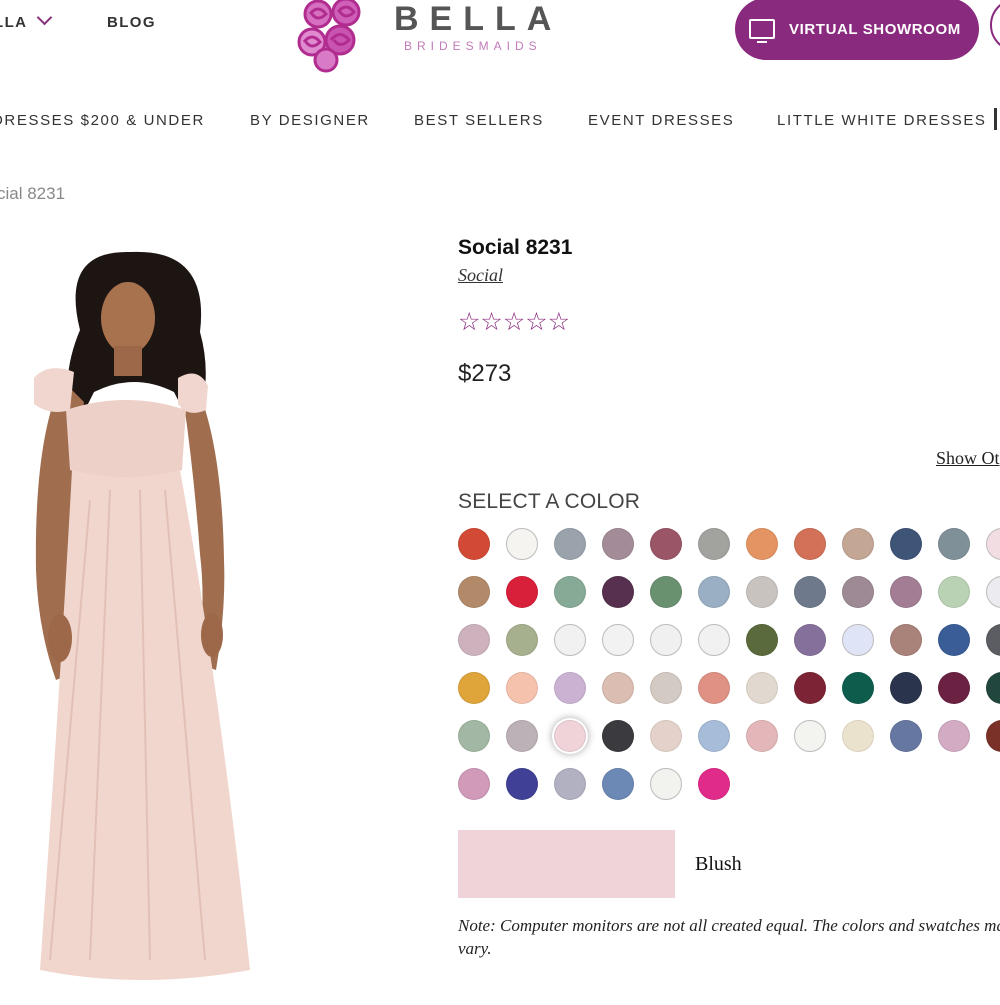  Describe the element at coordinates (479, 120) in the screenshot. I see `nav-best-sellers: BEST SELLERS` at that location.